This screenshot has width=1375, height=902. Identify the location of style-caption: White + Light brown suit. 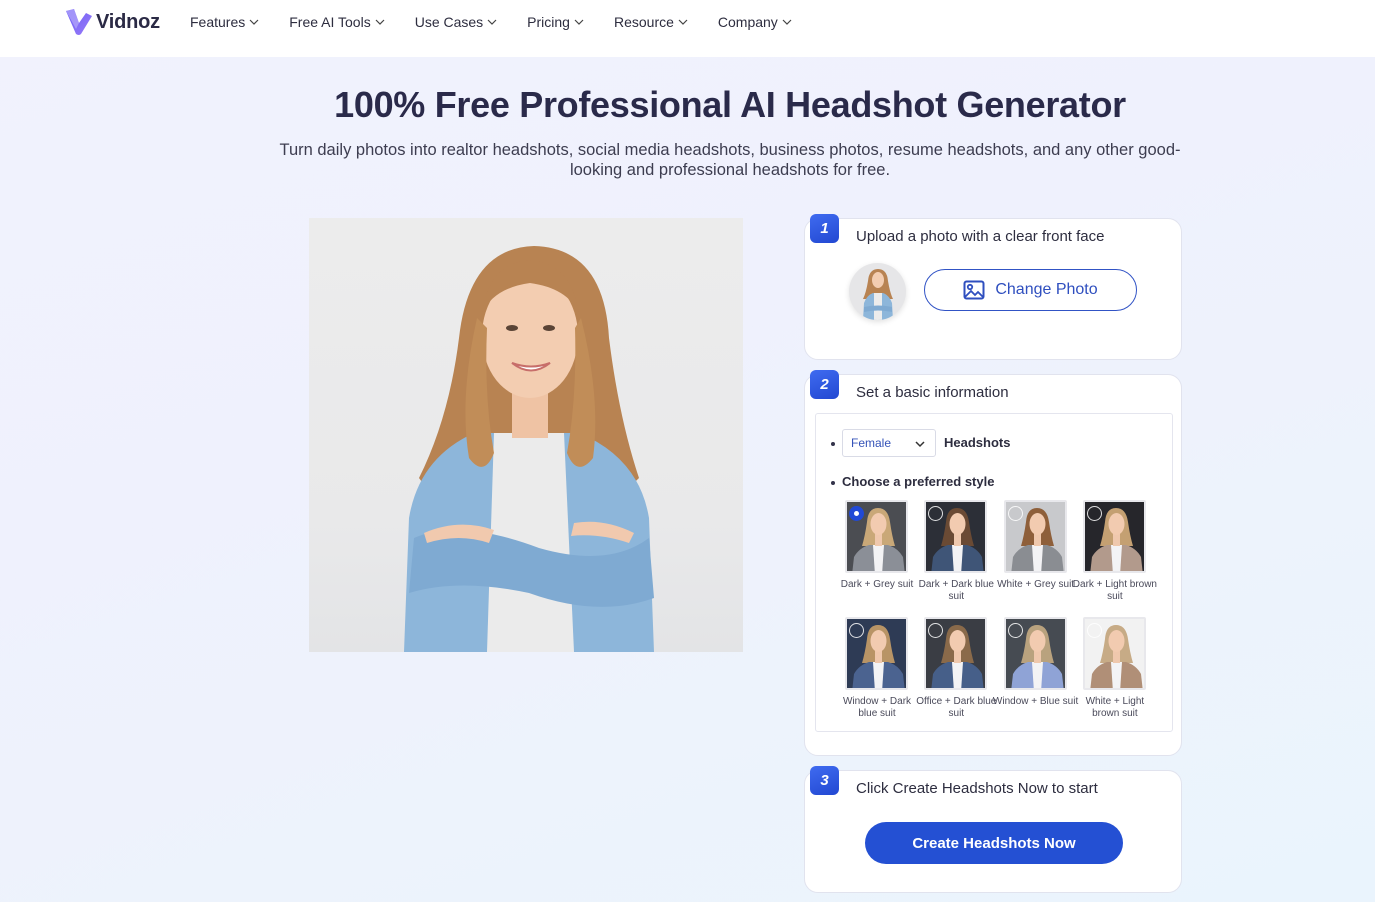
(1115, 707).